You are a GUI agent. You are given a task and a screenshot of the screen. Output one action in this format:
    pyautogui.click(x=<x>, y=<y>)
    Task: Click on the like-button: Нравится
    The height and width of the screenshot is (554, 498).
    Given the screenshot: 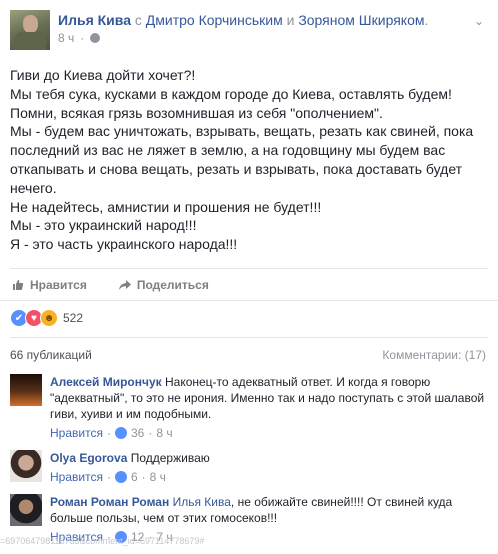 What is the action you would take?
    pyautogui.click(x=49, y=285)
    